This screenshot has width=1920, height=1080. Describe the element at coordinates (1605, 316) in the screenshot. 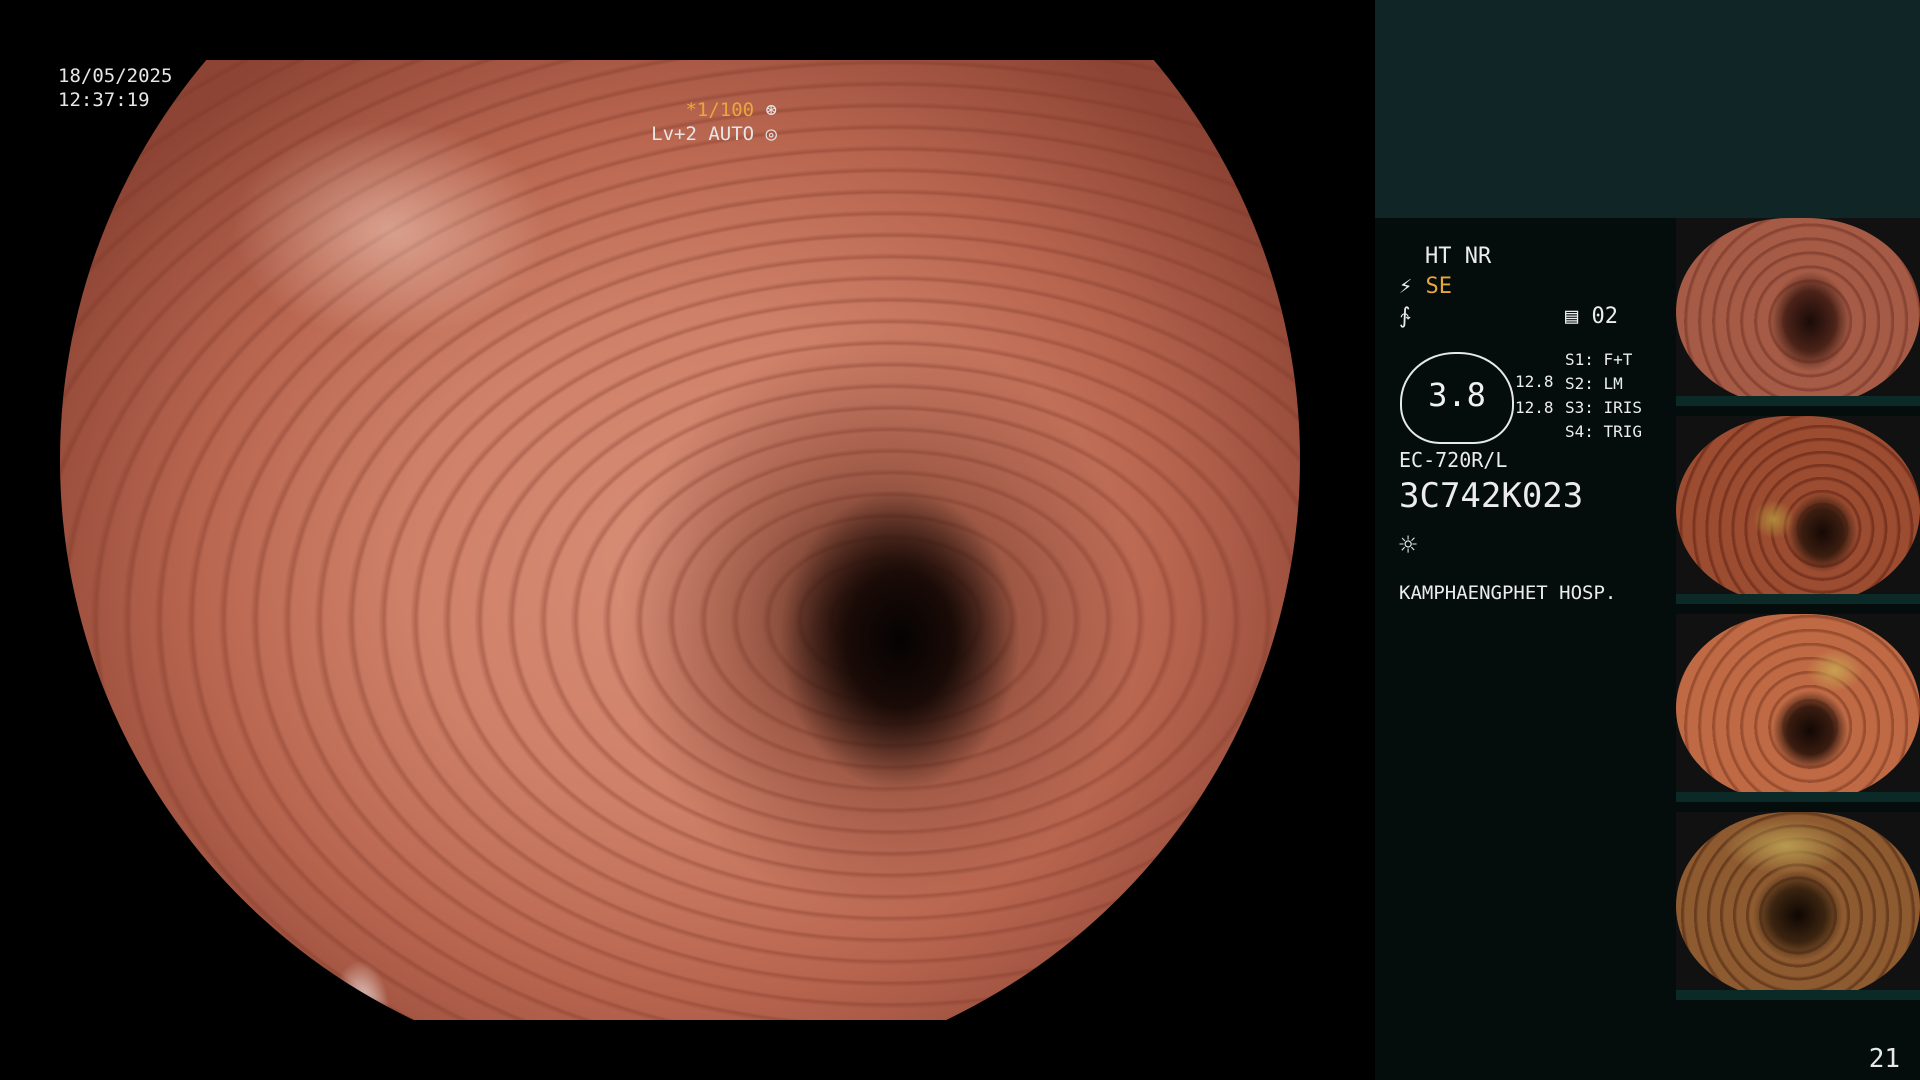

I see `channel-text: 02` at that location.